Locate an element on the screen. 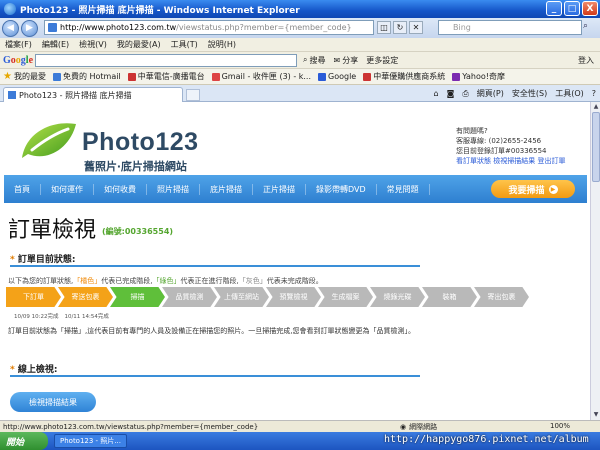 This screenshot has width=600, height=450. back-button: ◀ is located at coordinates (10, 28).